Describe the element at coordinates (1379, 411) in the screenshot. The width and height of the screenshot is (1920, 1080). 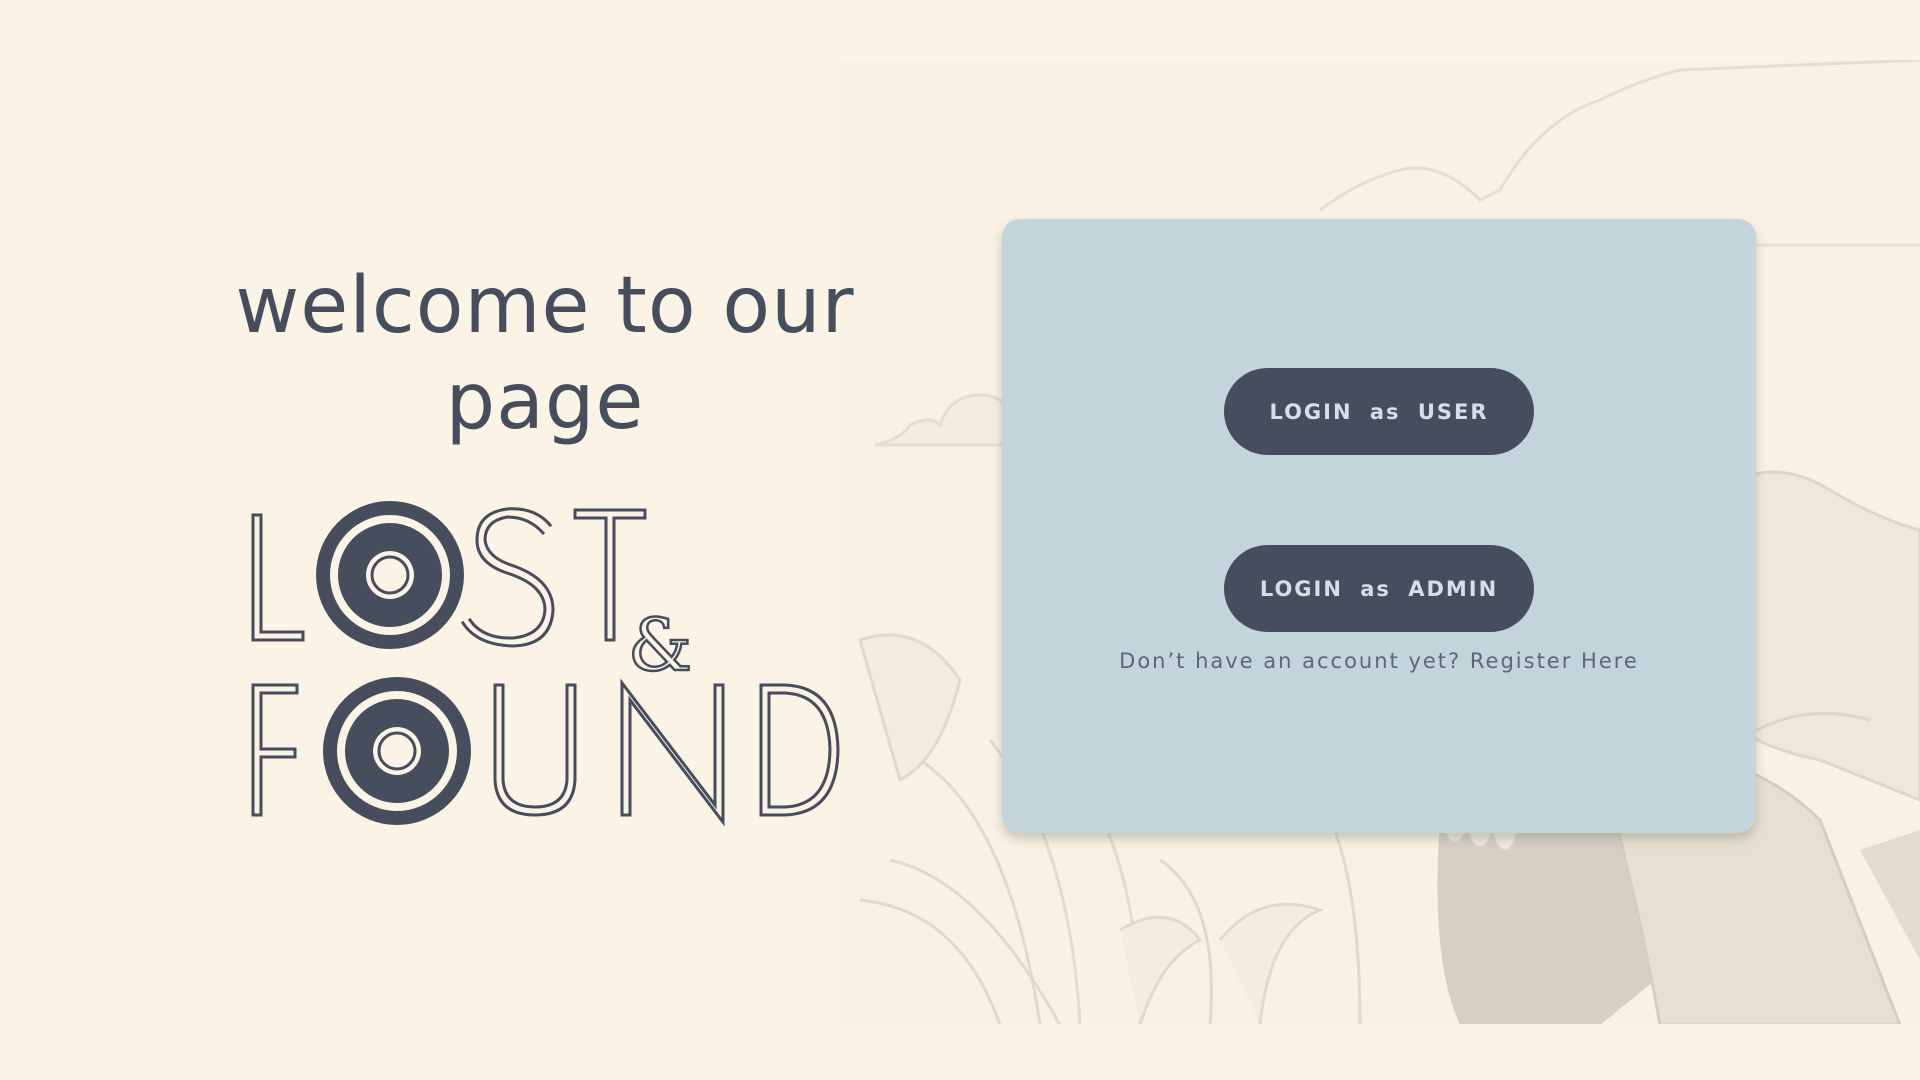
I see `login-as-user-button: LOGIN as USER` at that location.